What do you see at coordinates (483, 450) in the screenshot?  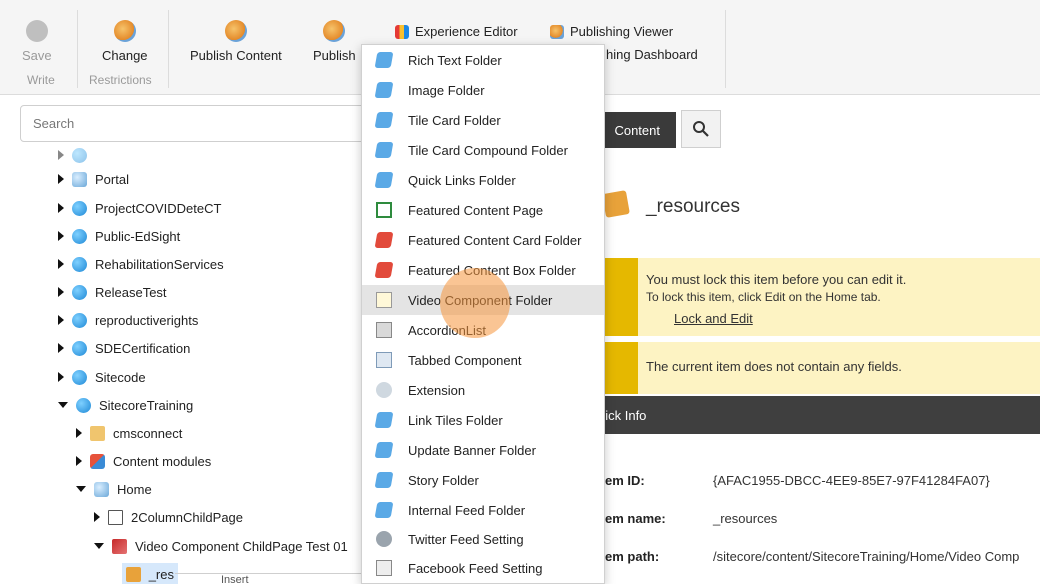 I see `menu-item-update-banner-folder: Update Banner Folder` at bounding box center [483, 450].